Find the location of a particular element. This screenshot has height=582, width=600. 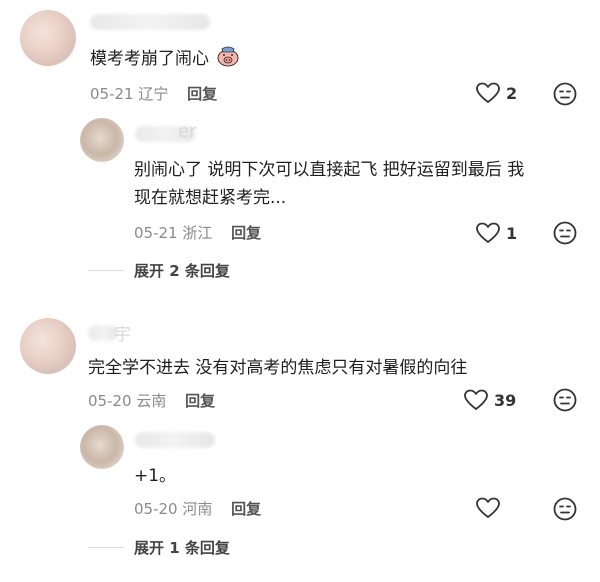

comment-meta: 05-21 辽宁 回复 is located at coordinates (153, 93).